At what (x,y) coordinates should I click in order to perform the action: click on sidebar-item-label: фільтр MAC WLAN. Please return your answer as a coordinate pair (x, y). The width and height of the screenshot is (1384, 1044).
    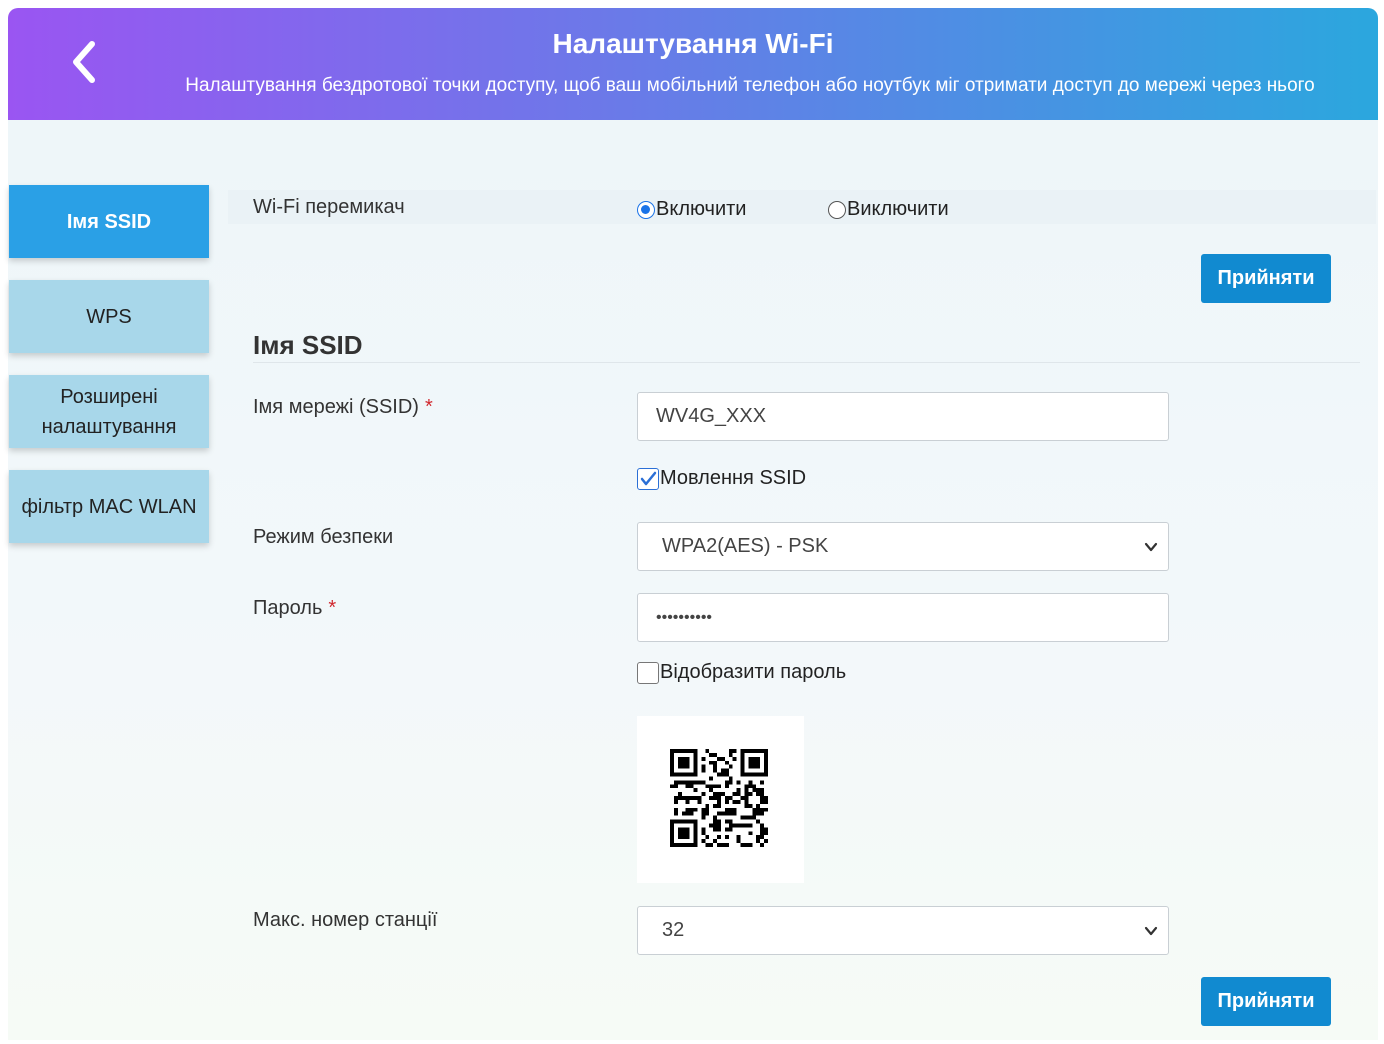
    Looking at the image, I should click on (109, 506).